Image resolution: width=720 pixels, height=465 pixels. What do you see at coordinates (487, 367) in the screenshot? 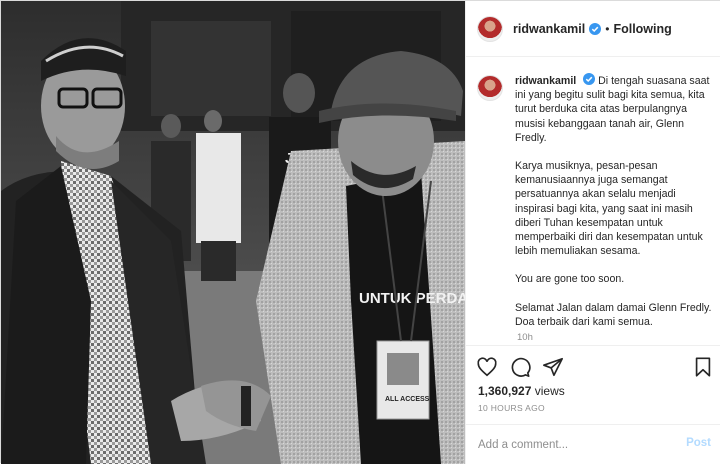
I see `heart-icon` at bounding box center [487, 367].